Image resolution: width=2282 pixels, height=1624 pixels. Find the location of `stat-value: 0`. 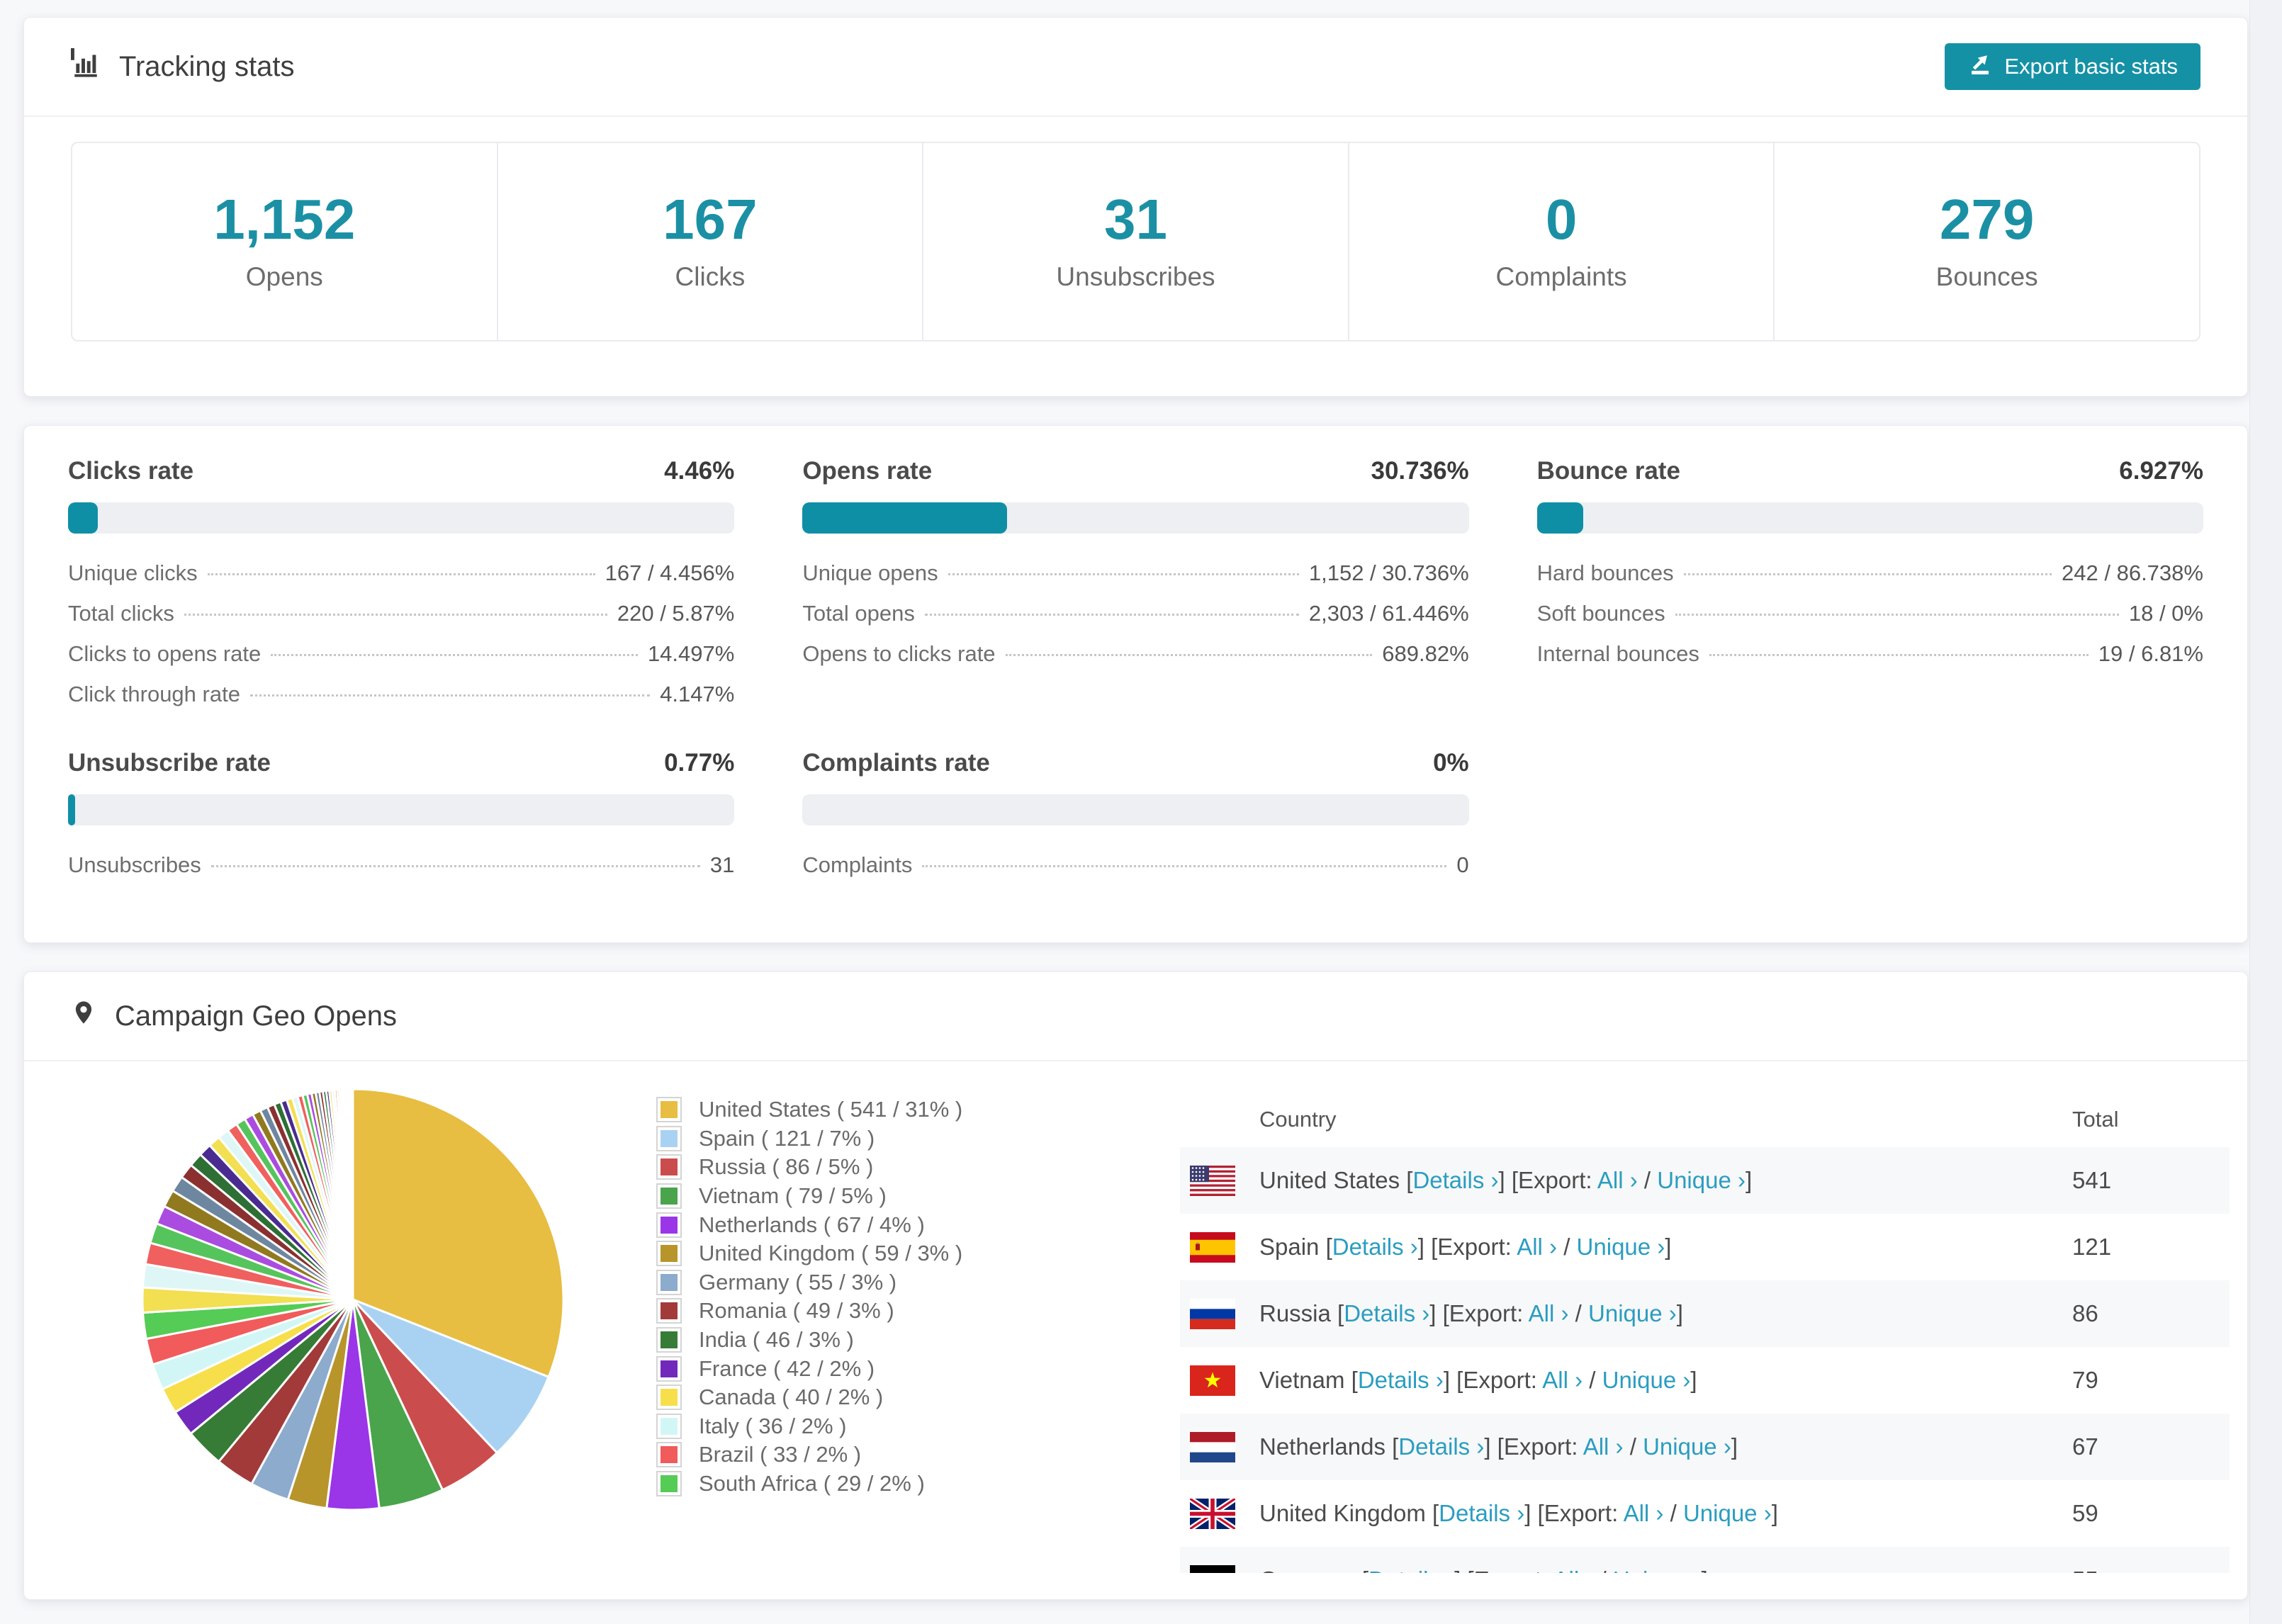

stat-value: 0 is located at coordinates (1561, 220).